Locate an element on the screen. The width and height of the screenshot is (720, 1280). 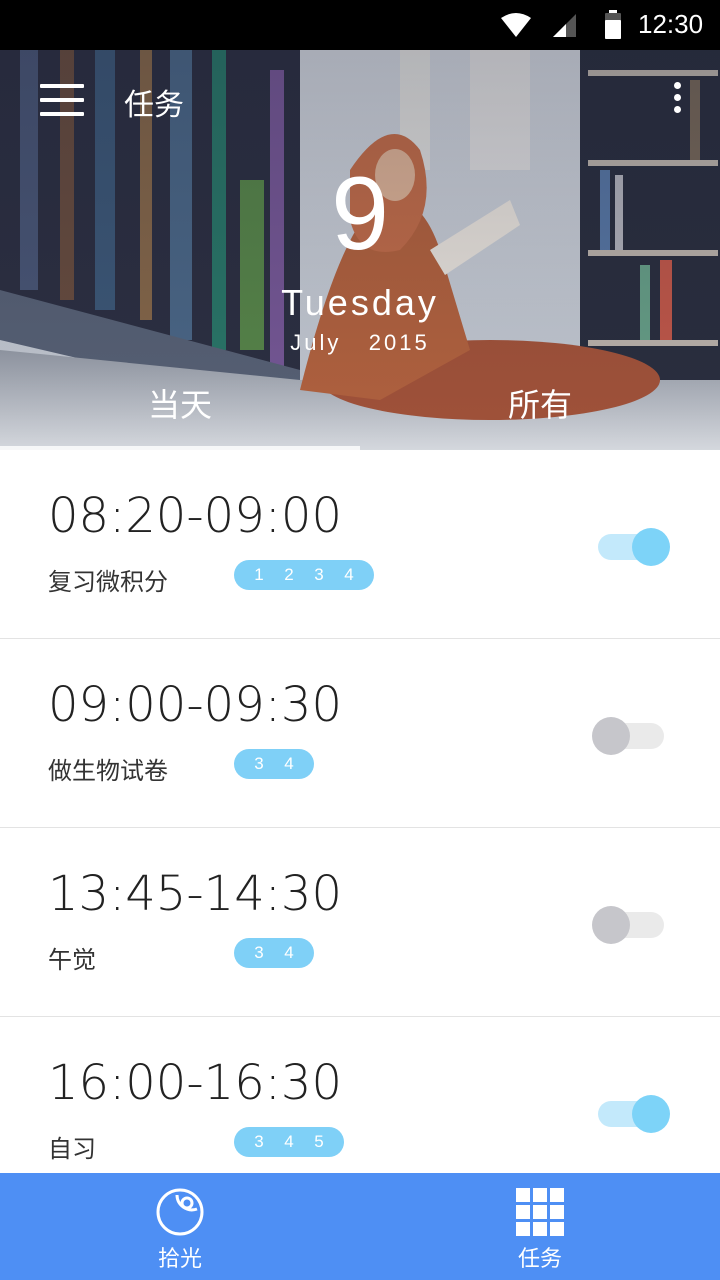
task-name: 午觉 is located at coordinates (72, 960).